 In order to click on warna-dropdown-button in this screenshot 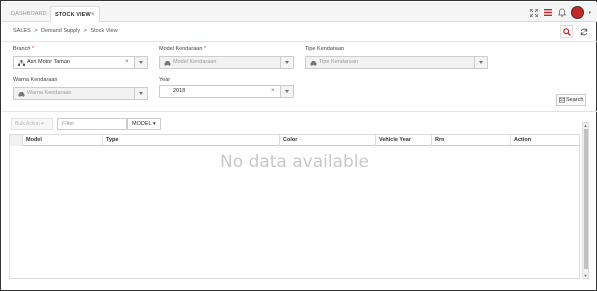, I will do `click(140, 93)`.